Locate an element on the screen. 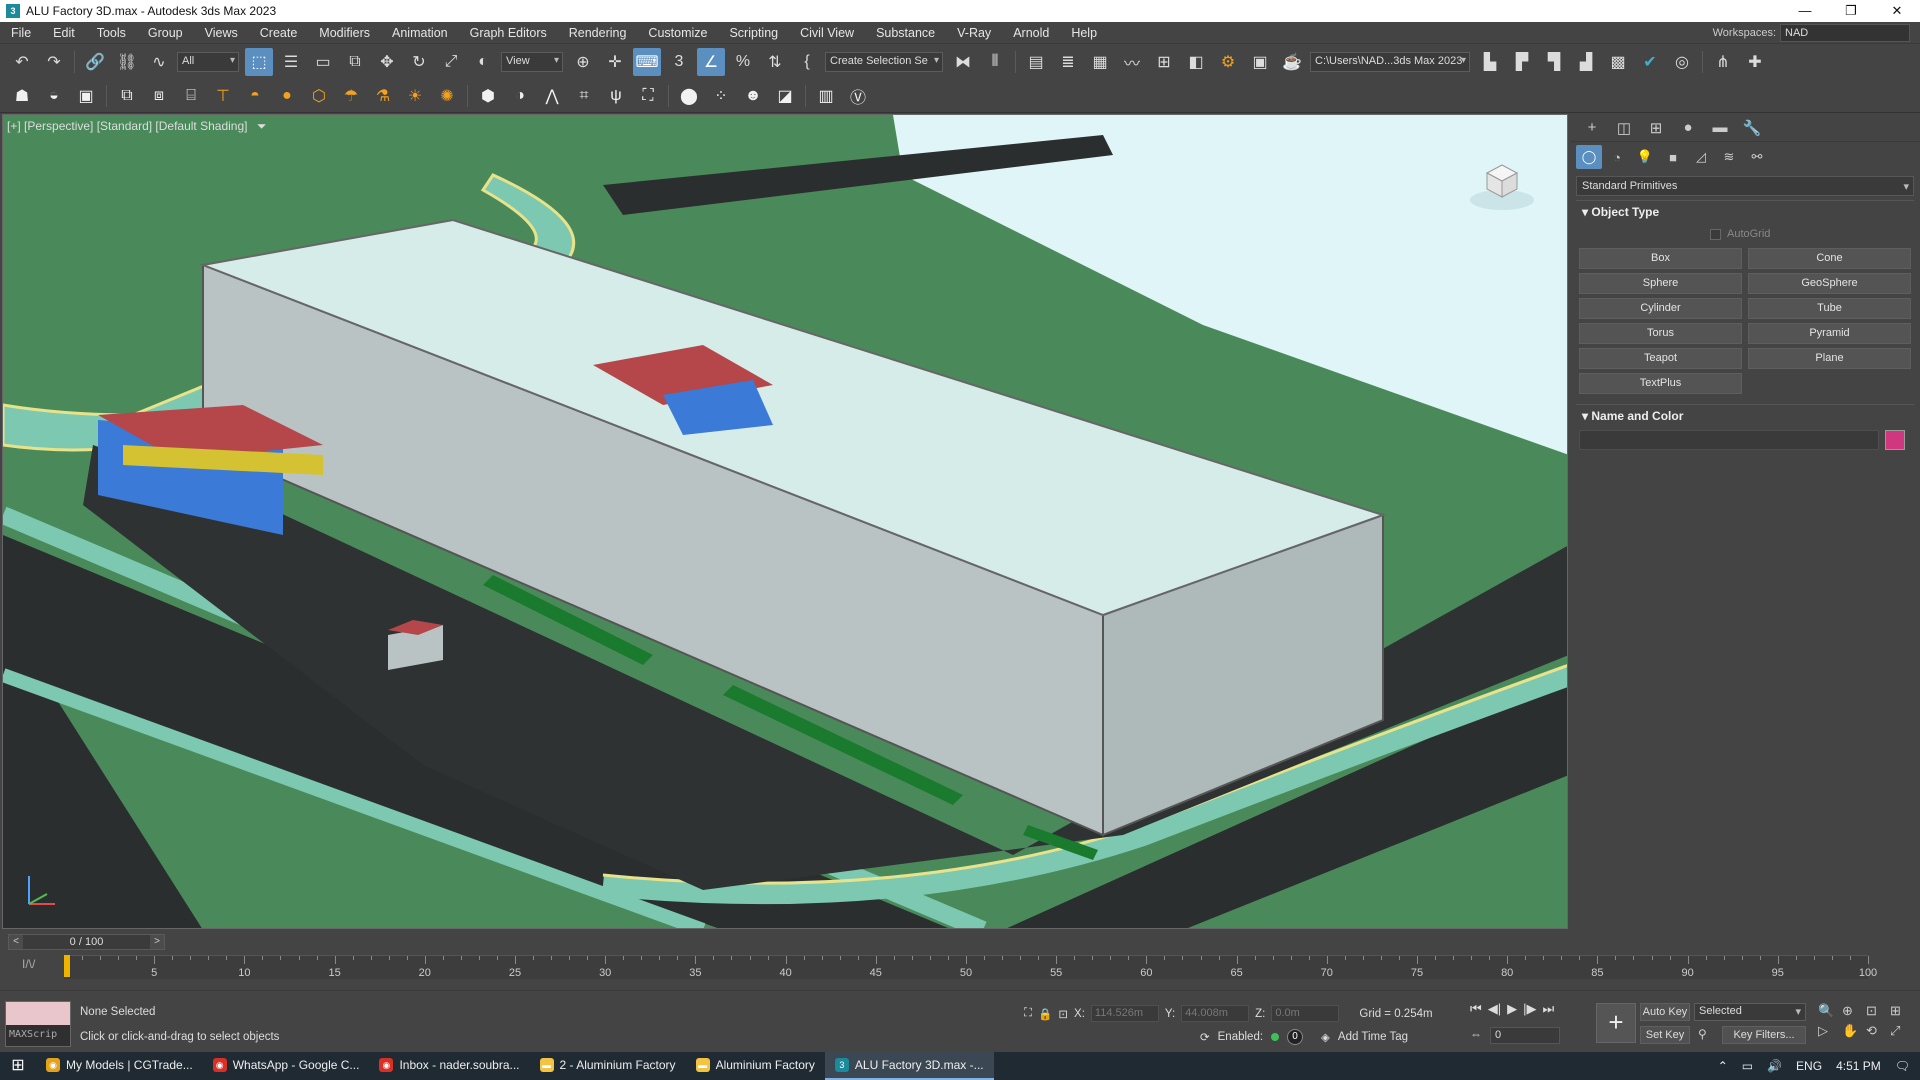  vray-settings-icon: ▥ is located at coordinates (826, 96).